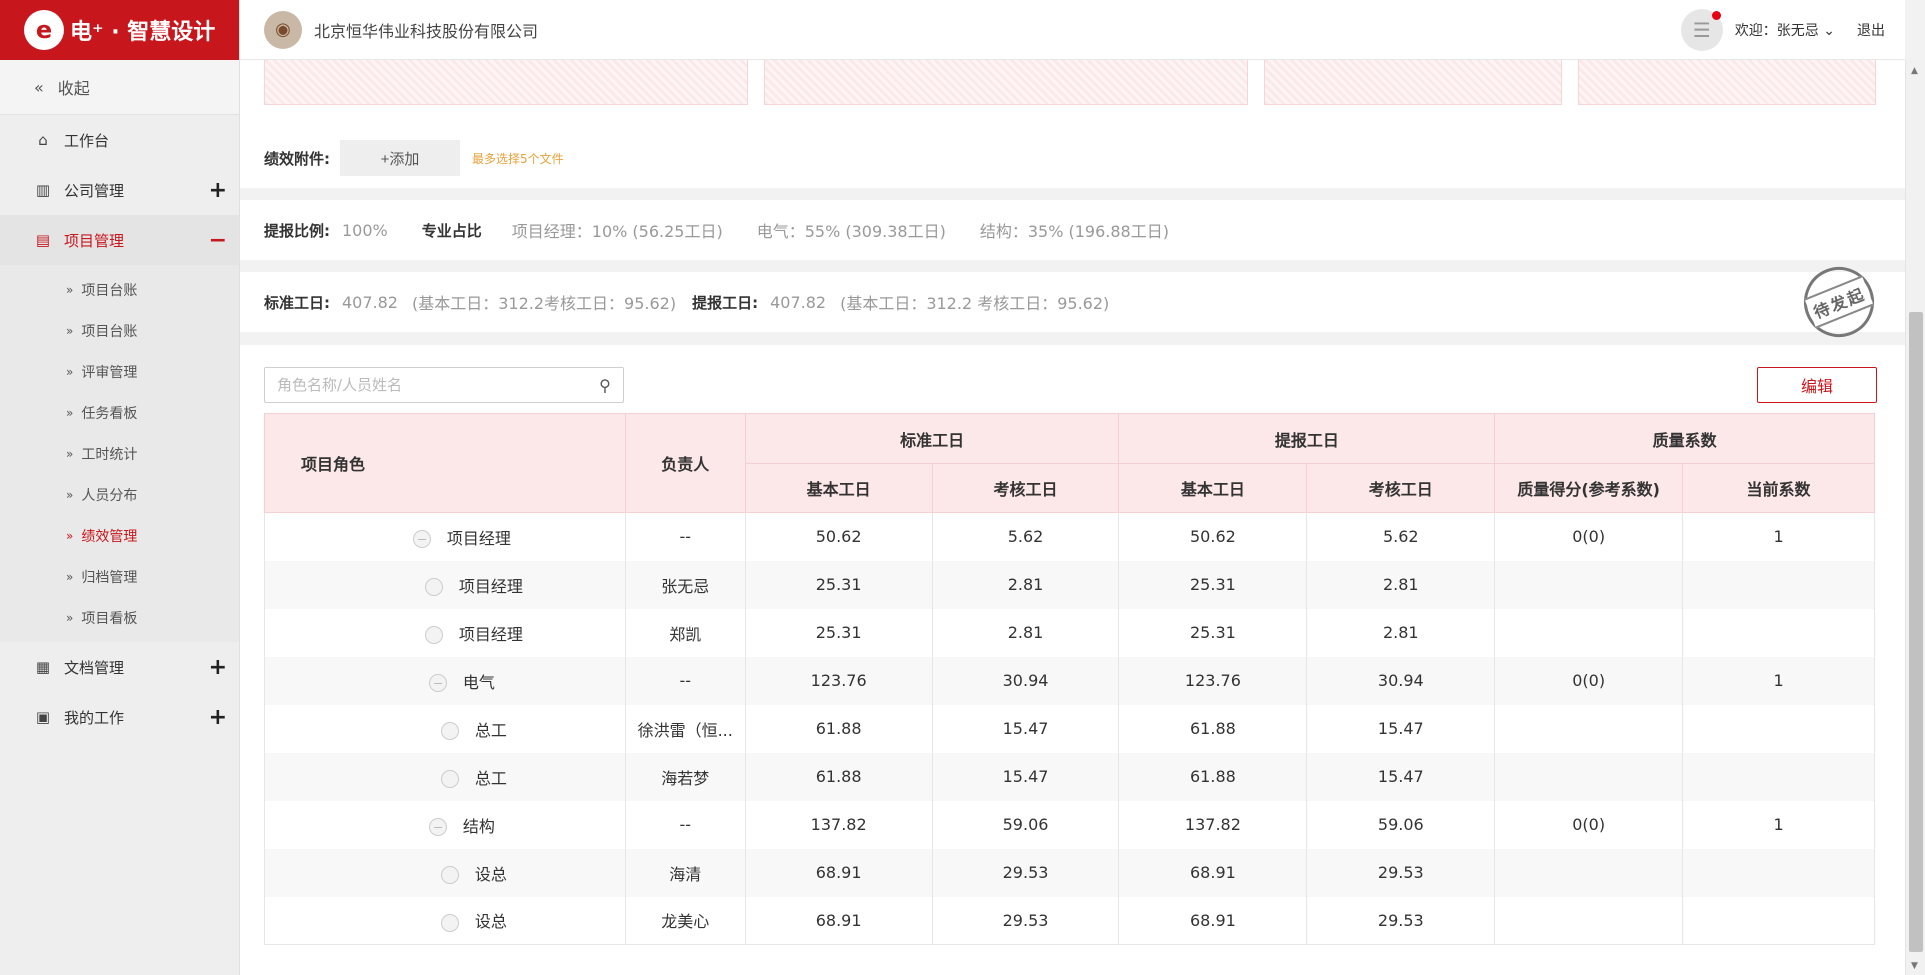 The image size is (1925, 975). I want to click on header-quality: 质量系数, so click(1684, 438).